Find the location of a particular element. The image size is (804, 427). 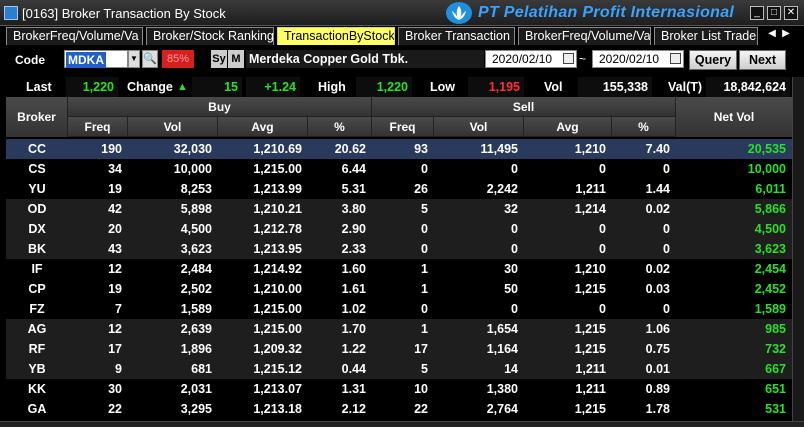

minimize-icon: _ is located at coordinates (757, 13).